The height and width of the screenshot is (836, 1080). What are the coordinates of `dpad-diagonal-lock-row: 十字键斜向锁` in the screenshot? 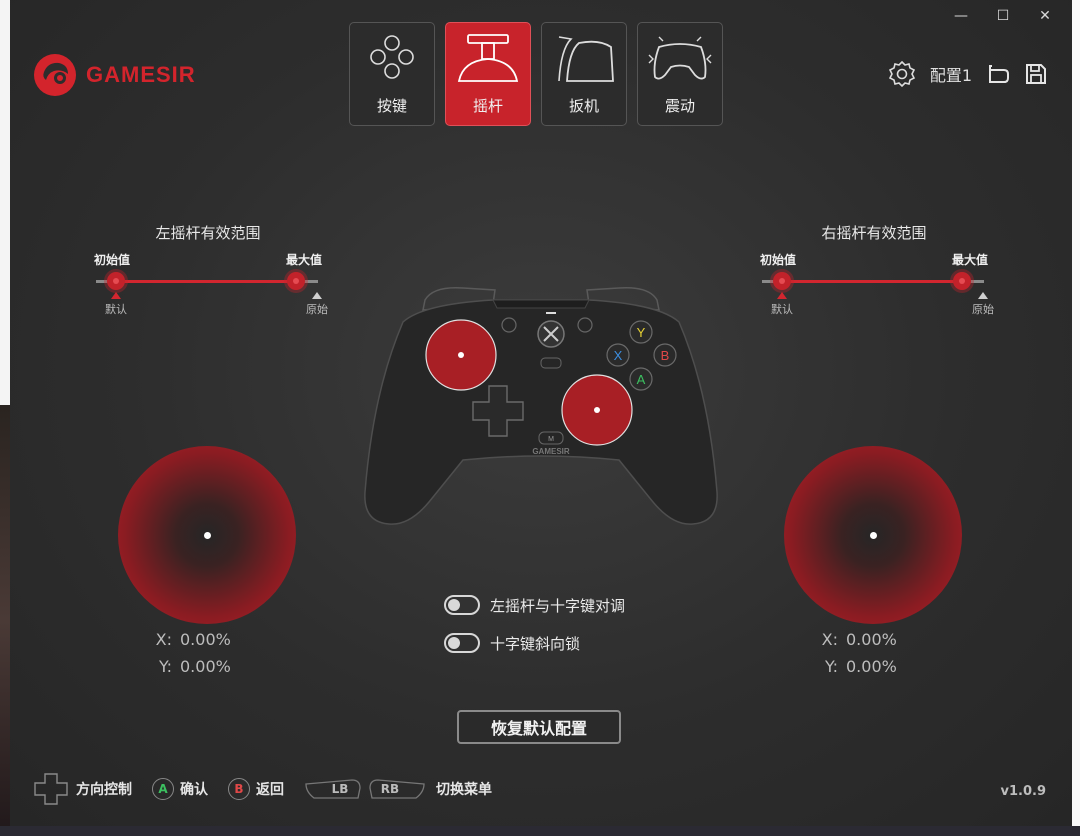 It's located at (534, 643).